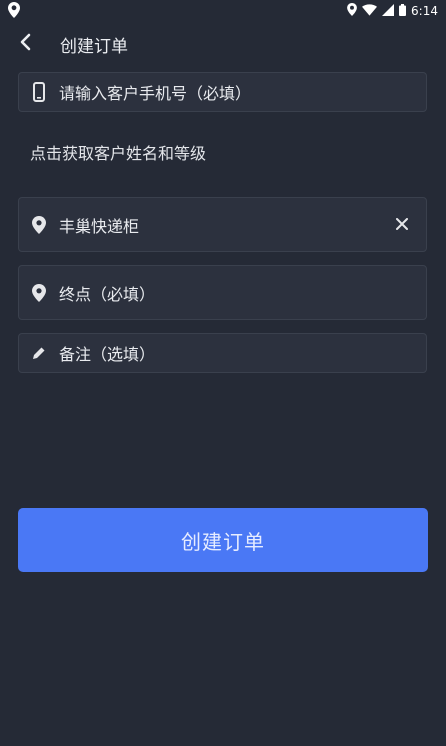 This screenshot has width=446, height=746. Describe the element at coordinates (39, 353) in the screenshot. I see `pencil-icon` at that location.